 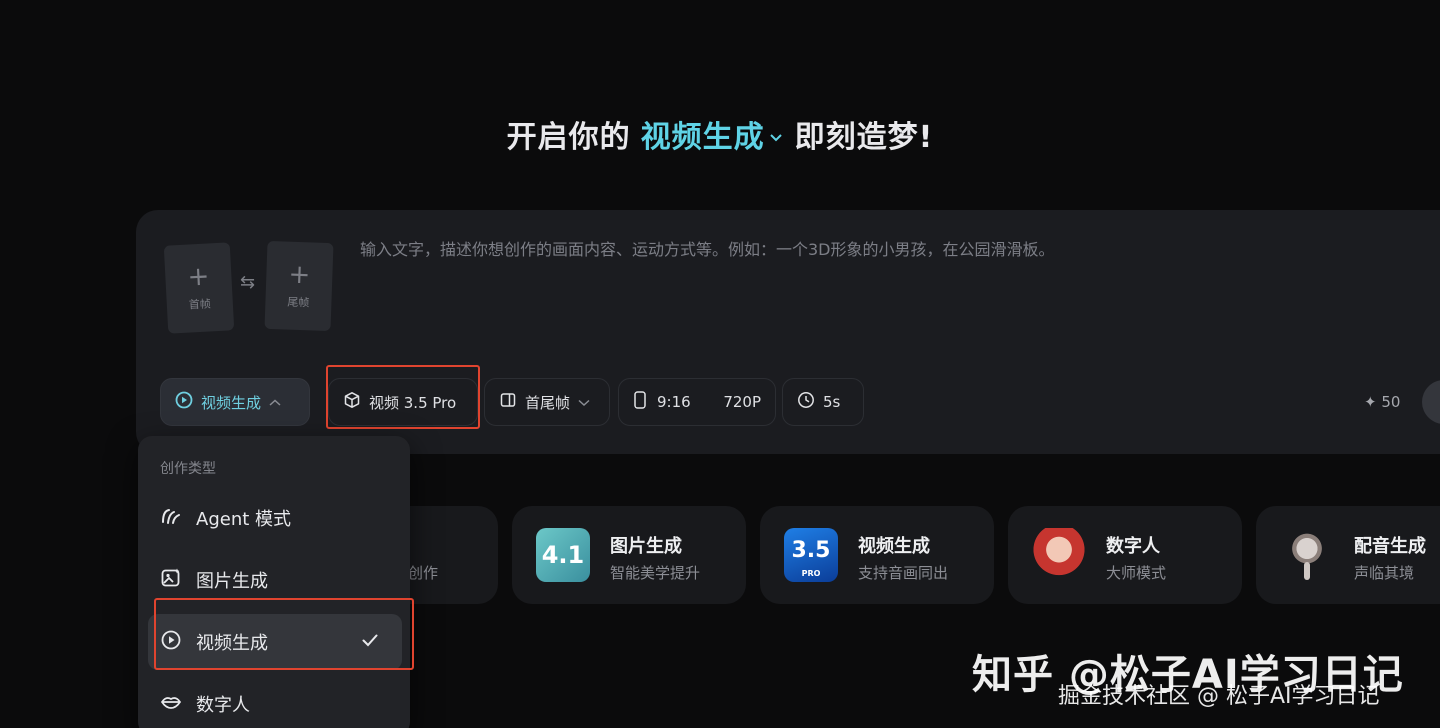 I want to click on watermark-juejin: 掘金技术社区 @ 松子AI学习日记, so click(x=1219, y=696).